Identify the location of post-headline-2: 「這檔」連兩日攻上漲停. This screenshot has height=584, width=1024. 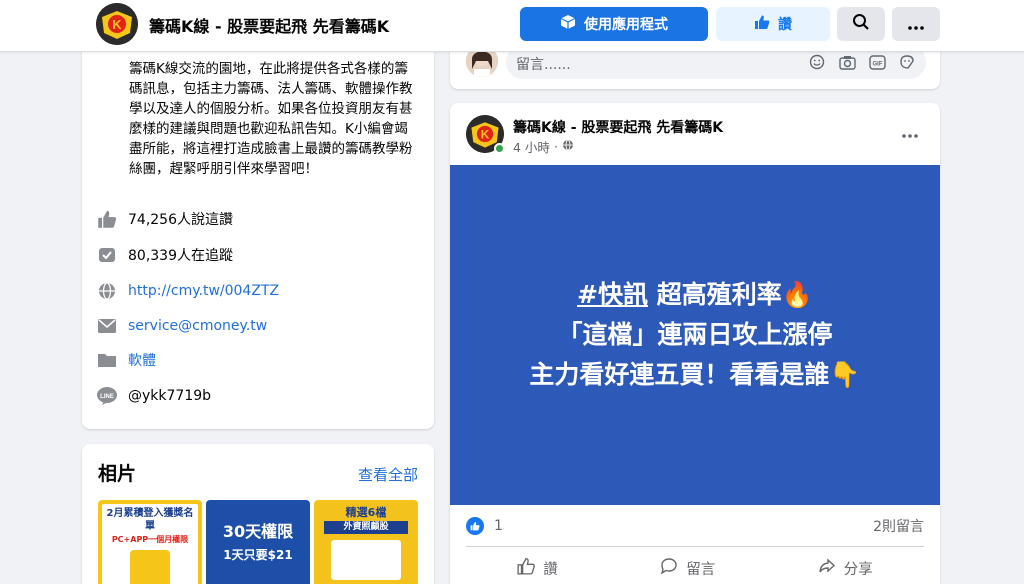
(695, 334).